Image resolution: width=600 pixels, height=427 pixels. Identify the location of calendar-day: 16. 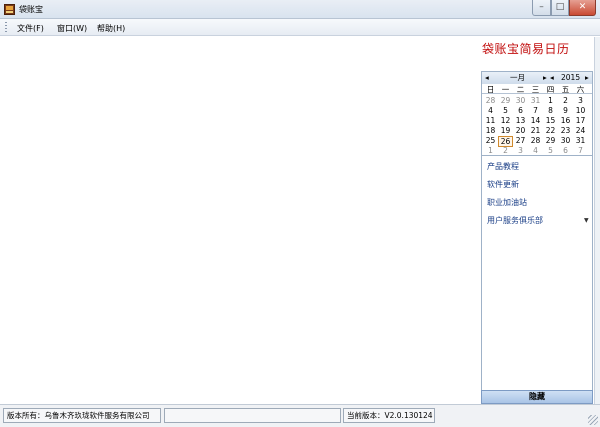
(565, 120).